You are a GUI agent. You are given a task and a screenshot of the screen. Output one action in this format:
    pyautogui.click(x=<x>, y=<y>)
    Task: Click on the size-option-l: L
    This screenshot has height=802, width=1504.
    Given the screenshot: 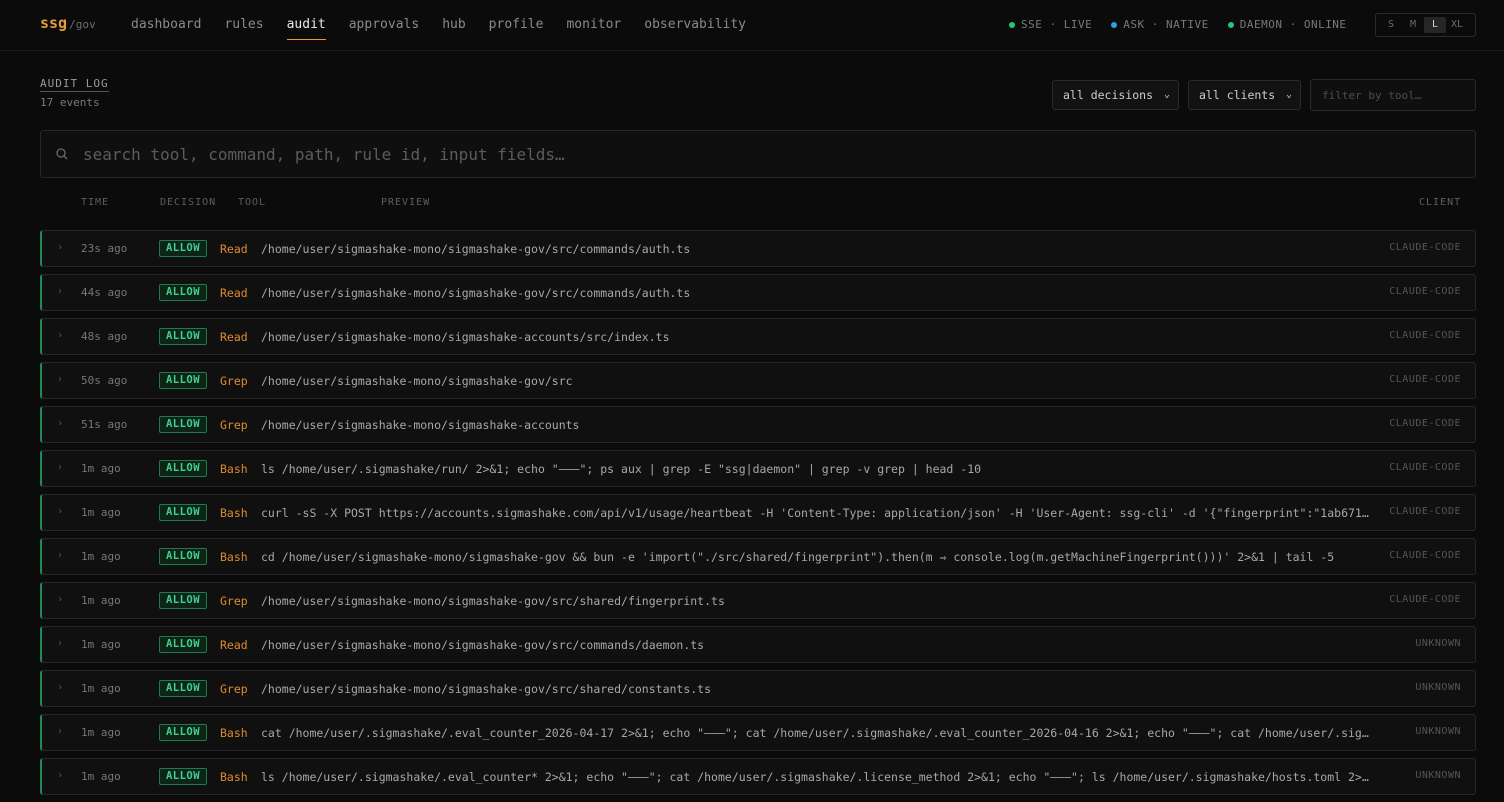 What is the action you would take?
    pyautogui.click(x=1435, y=25)
    